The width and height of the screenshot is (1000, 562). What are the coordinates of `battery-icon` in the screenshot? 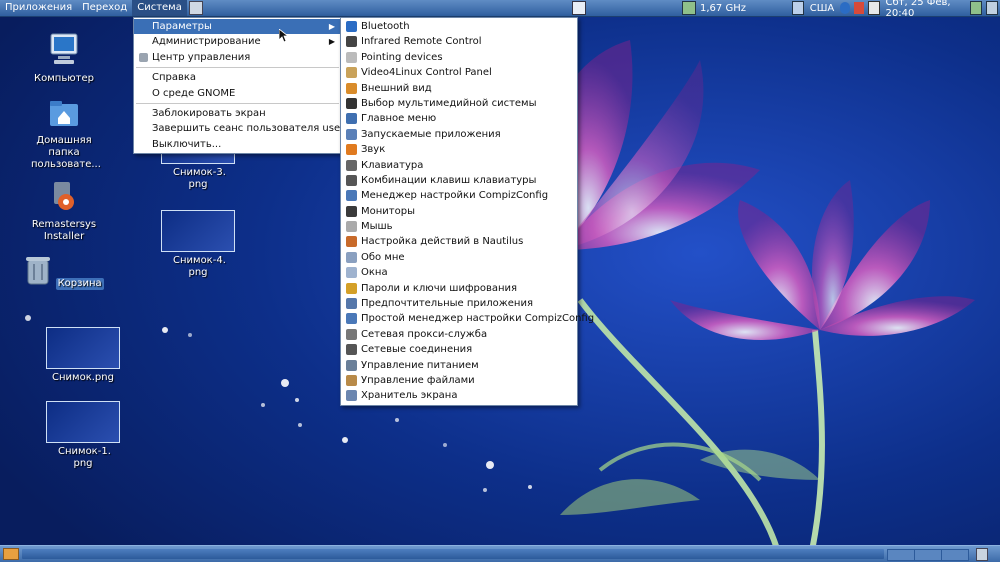 It's located at (873, 8).